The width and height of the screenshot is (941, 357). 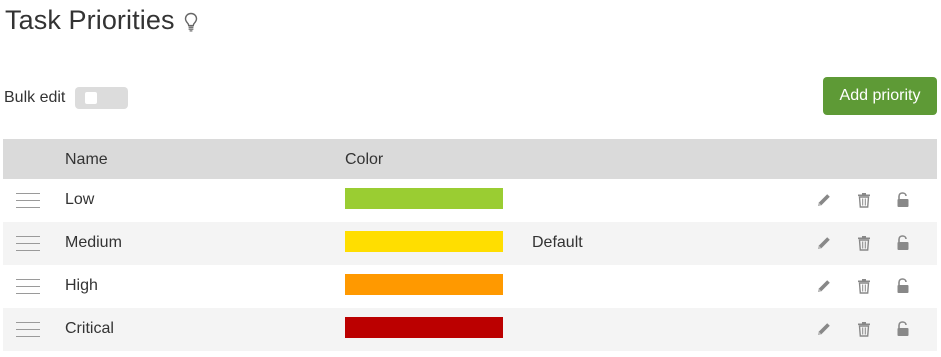 I want to click on toggle-knob, so click(x=91, y=98).